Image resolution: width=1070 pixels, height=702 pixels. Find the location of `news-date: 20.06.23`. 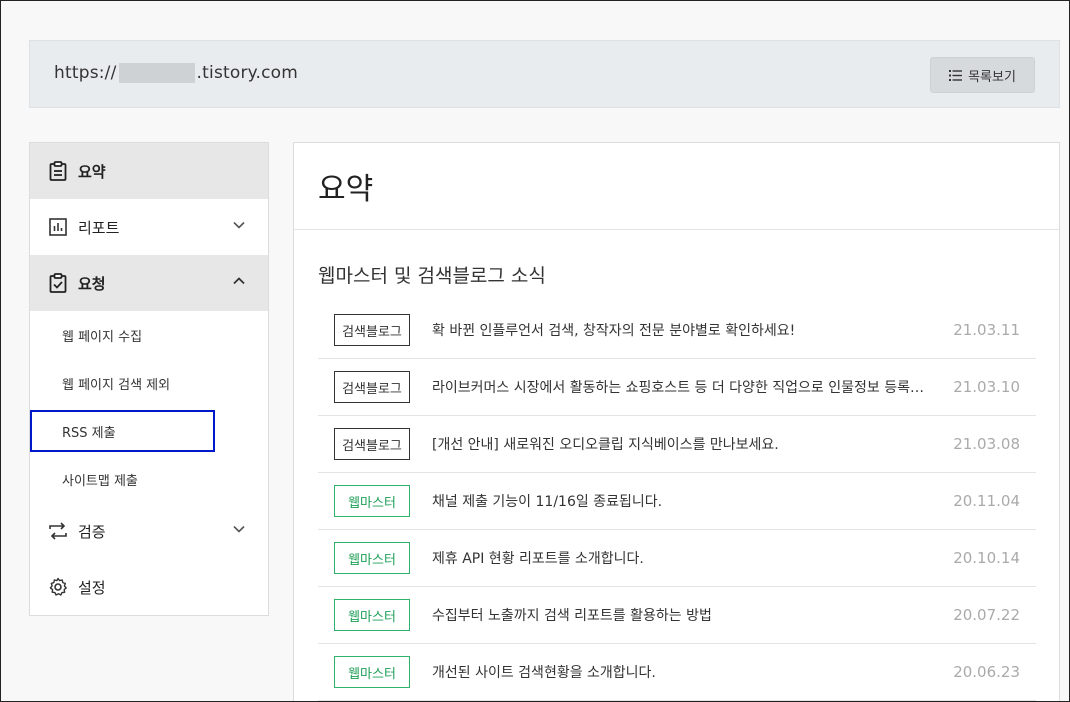

news-date: 20.06.23 is located at coordinates (986, 672).